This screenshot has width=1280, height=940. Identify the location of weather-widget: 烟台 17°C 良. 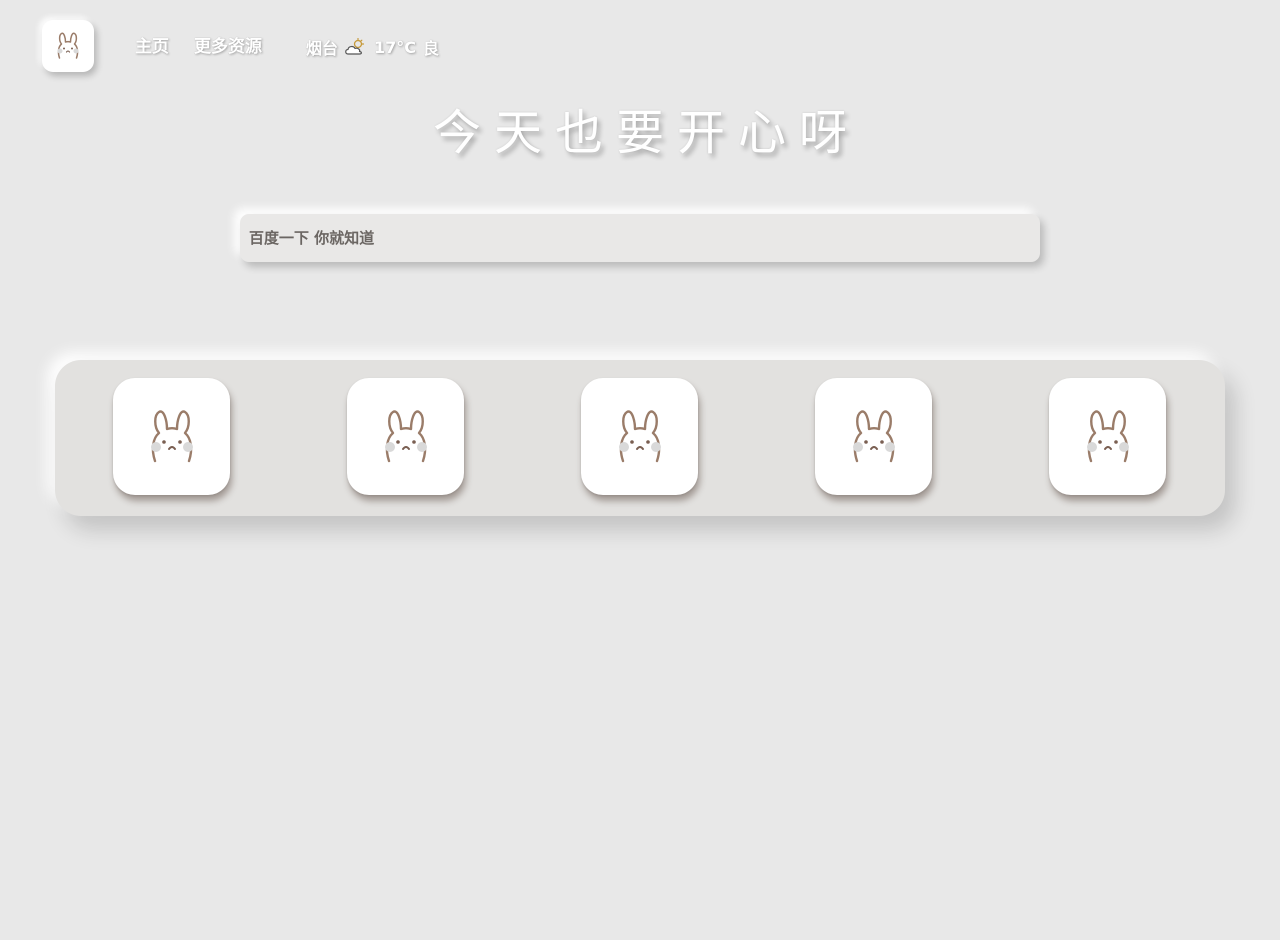
(373, 47).